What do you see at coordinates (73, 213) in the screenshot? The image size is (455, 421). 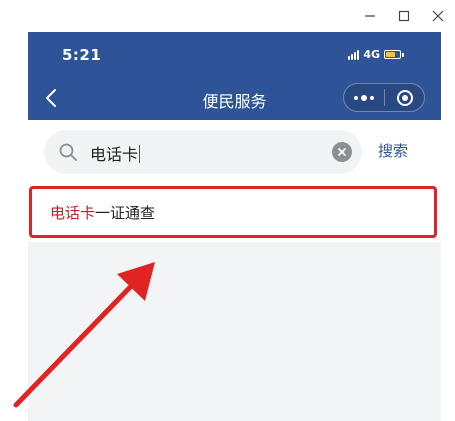 I see `result-keyword-match: 电话卡` at bounding box center [73, 213].